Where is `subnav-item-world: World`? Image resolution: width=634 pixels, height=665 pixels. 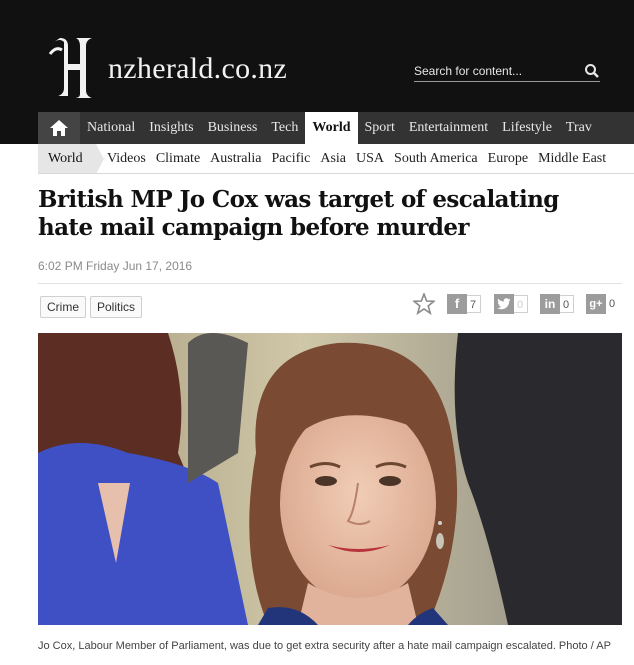 subnav-item-world: World is located at coordinates (67, 158).